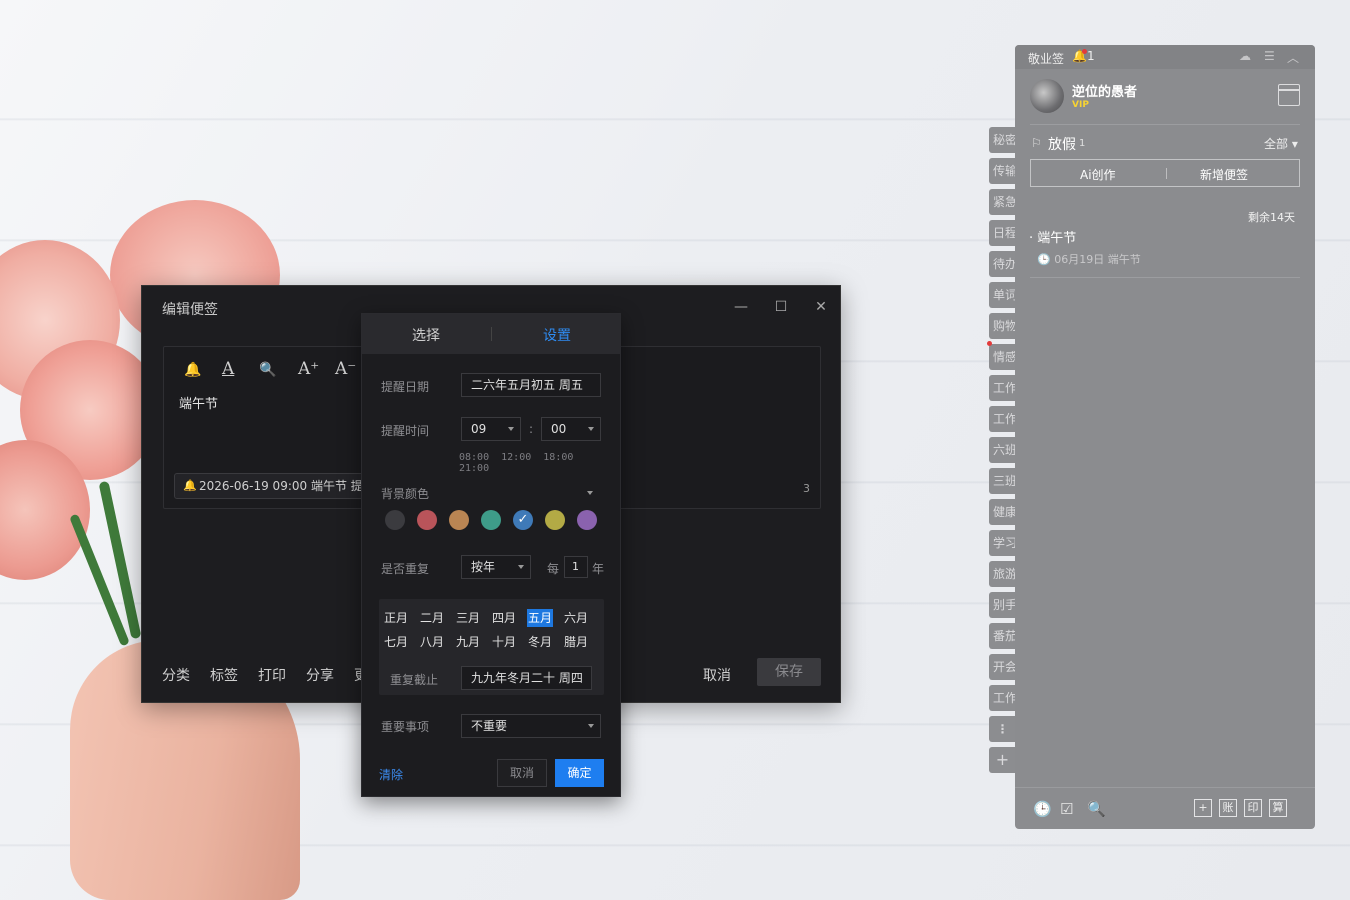 Image resolution: width=1350 pixels, height=900 pixels. What do you see at coordinates (1228, 808) in the screenshot?
I see `ledger-icon: 账` at bounding box center [1228, 808].